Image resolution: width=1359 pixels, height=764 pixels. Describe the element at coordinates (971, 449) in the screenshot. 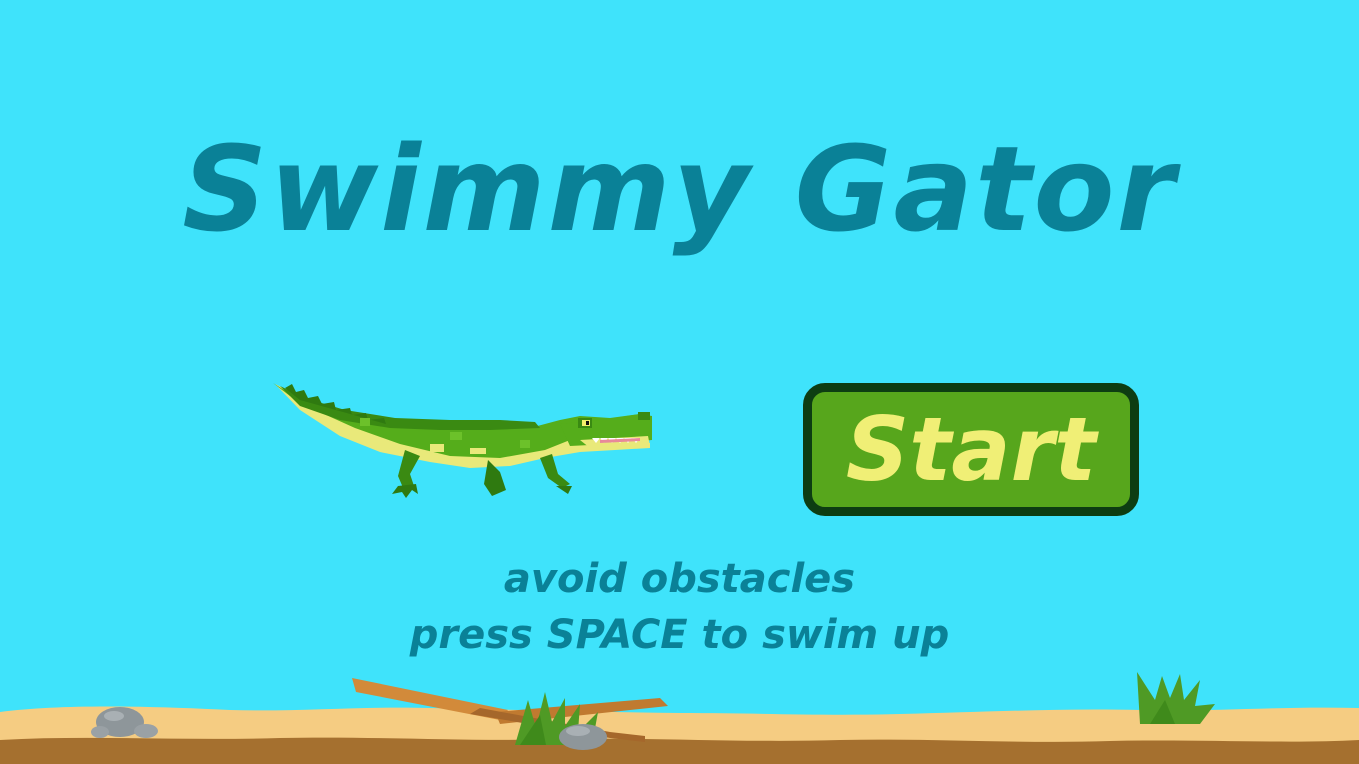

I see `start-button: Start` at that location.